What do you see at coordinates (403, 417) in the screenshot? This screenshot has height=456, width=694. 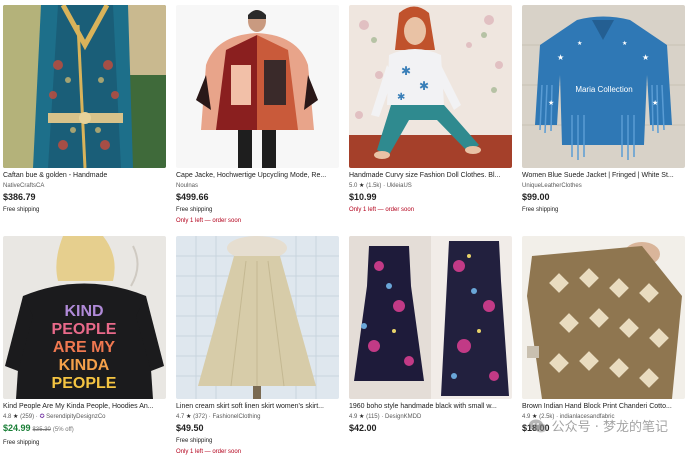 I see `listing-seller: DesignKMDD` at bounding box center [403, 417].